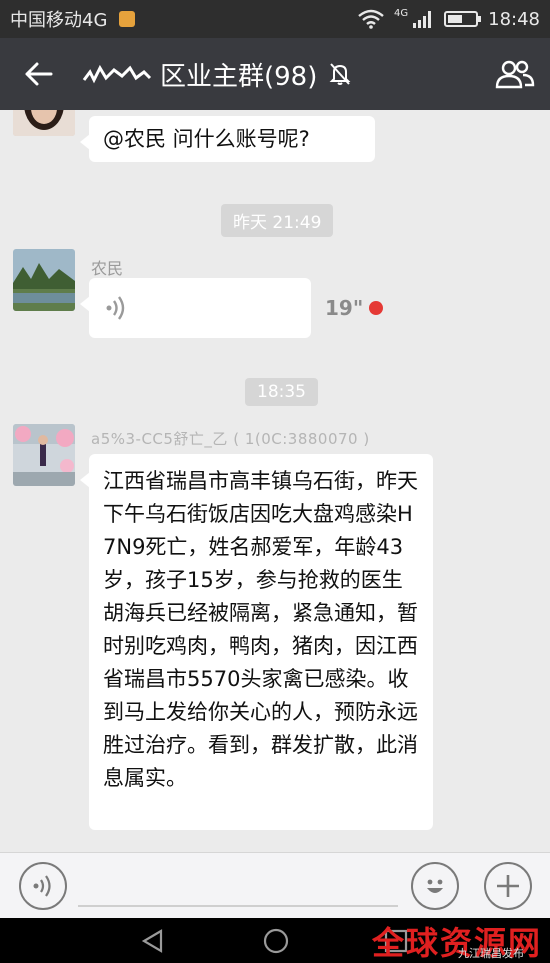 The width and height of the screenshot is (550, 963). I want to click on emoji-button, so click(435, 886).